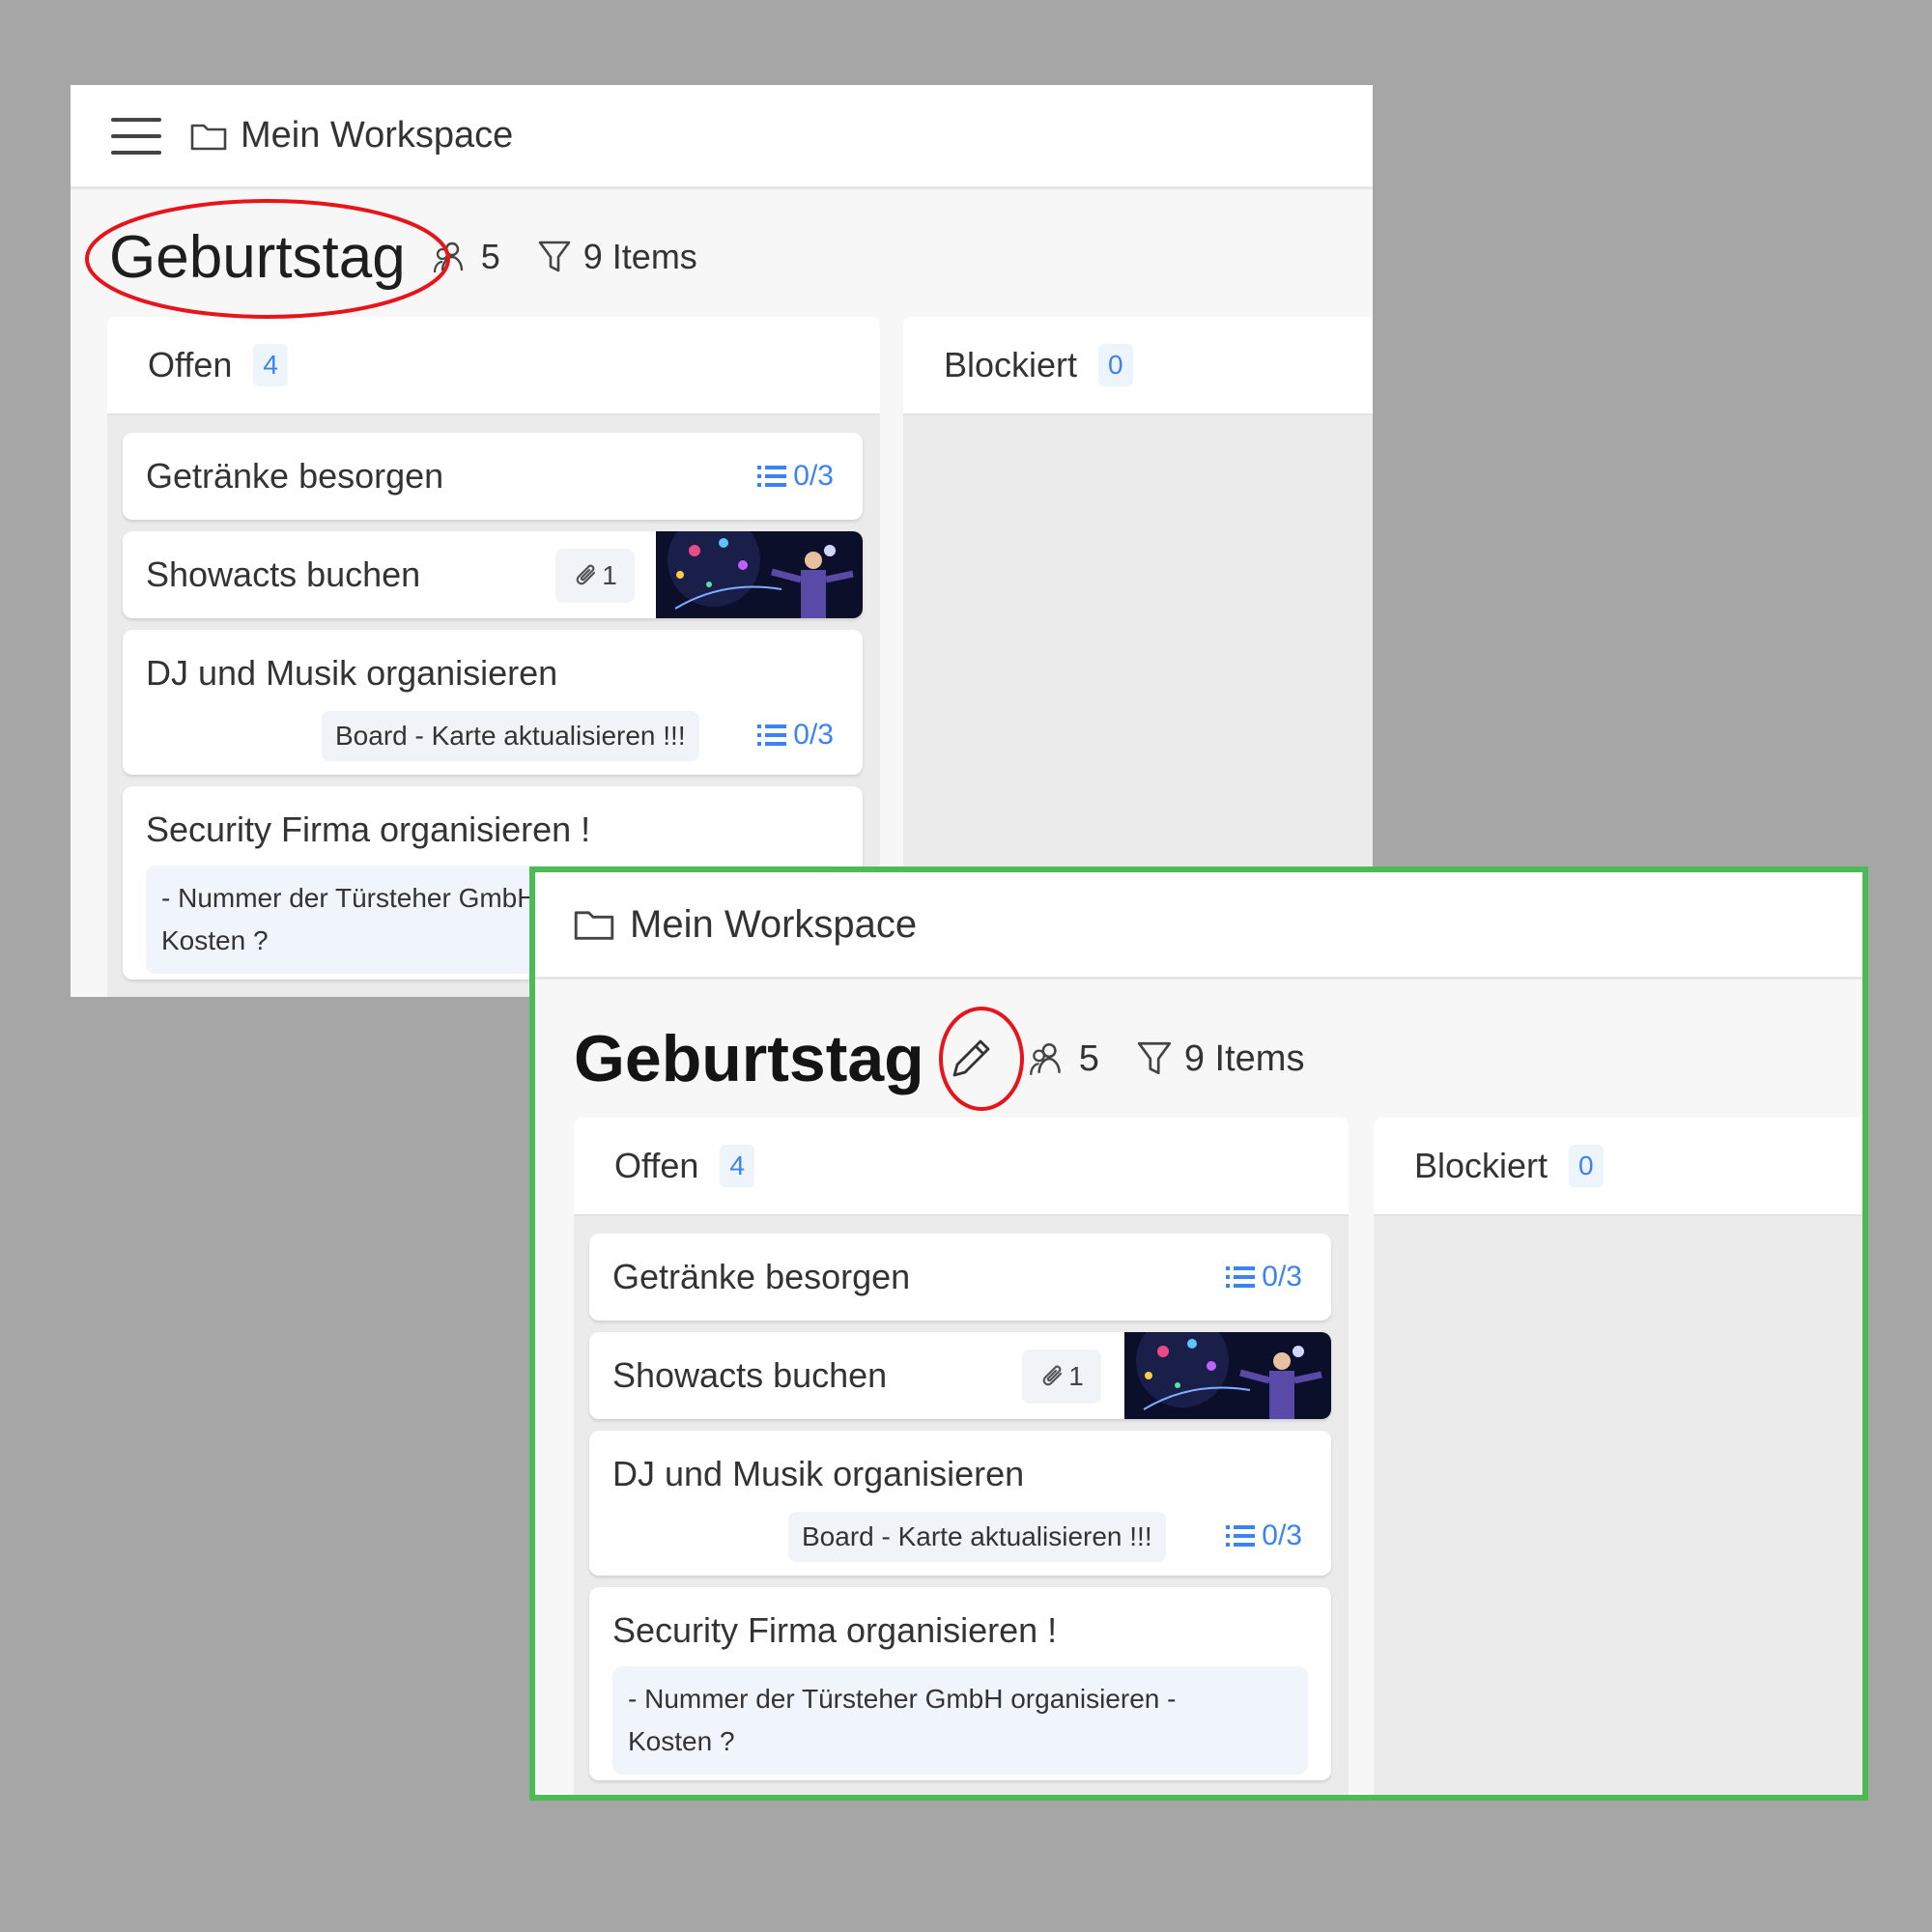  What do you see at coordinates (267, 259) in the screenshot?
I see `highlight-ellipse-title` at bounding box center [267, 259].